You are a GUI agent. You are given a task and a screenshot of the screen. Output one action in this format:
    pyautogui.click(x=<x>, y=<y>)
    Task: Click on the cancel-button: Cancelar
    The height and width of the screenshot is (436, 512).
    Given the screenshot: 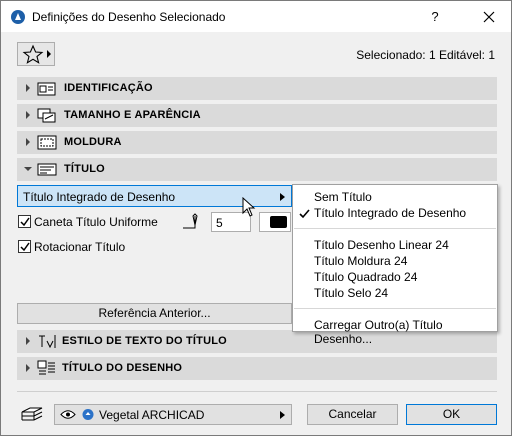 What is the action you would take?
    pyautogui.click(x=352, y=414)
    